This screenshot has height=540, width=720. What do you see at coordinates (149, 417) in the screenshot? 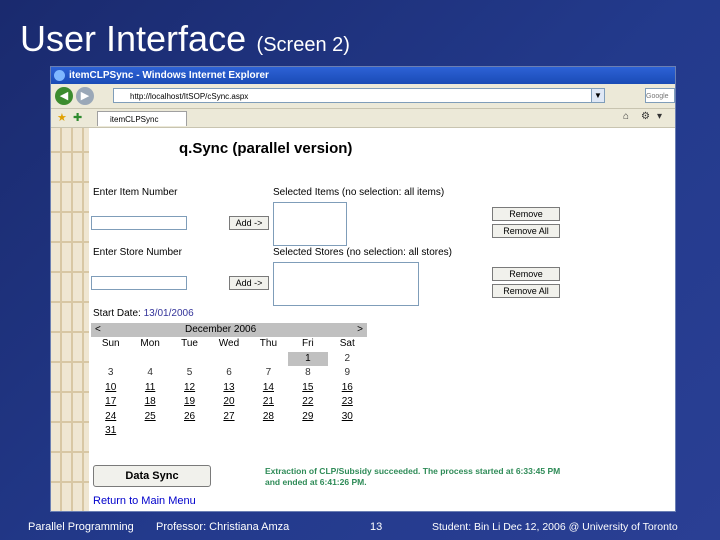
I see `calendar-day: 25` at bounding box center [149, 417].